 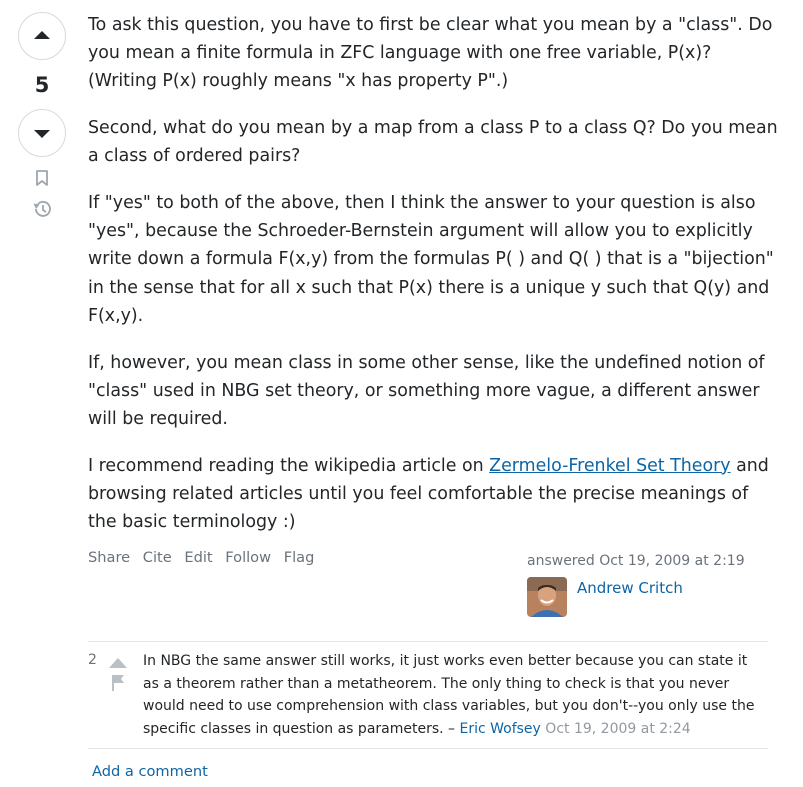 I want to click on upvote-button, so click(x=42, y=36).